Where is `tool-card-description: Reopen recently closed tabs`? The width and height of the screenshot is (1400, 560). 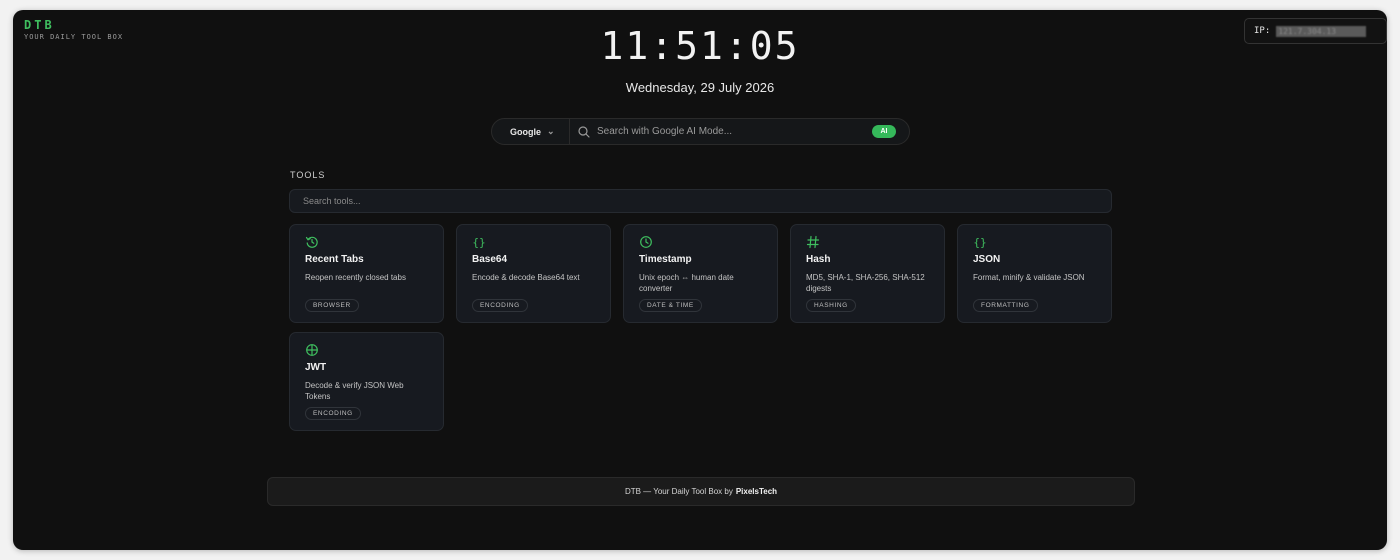 tool-card-description: Reopen recently closed tabs is located at coordinates (355, 277).